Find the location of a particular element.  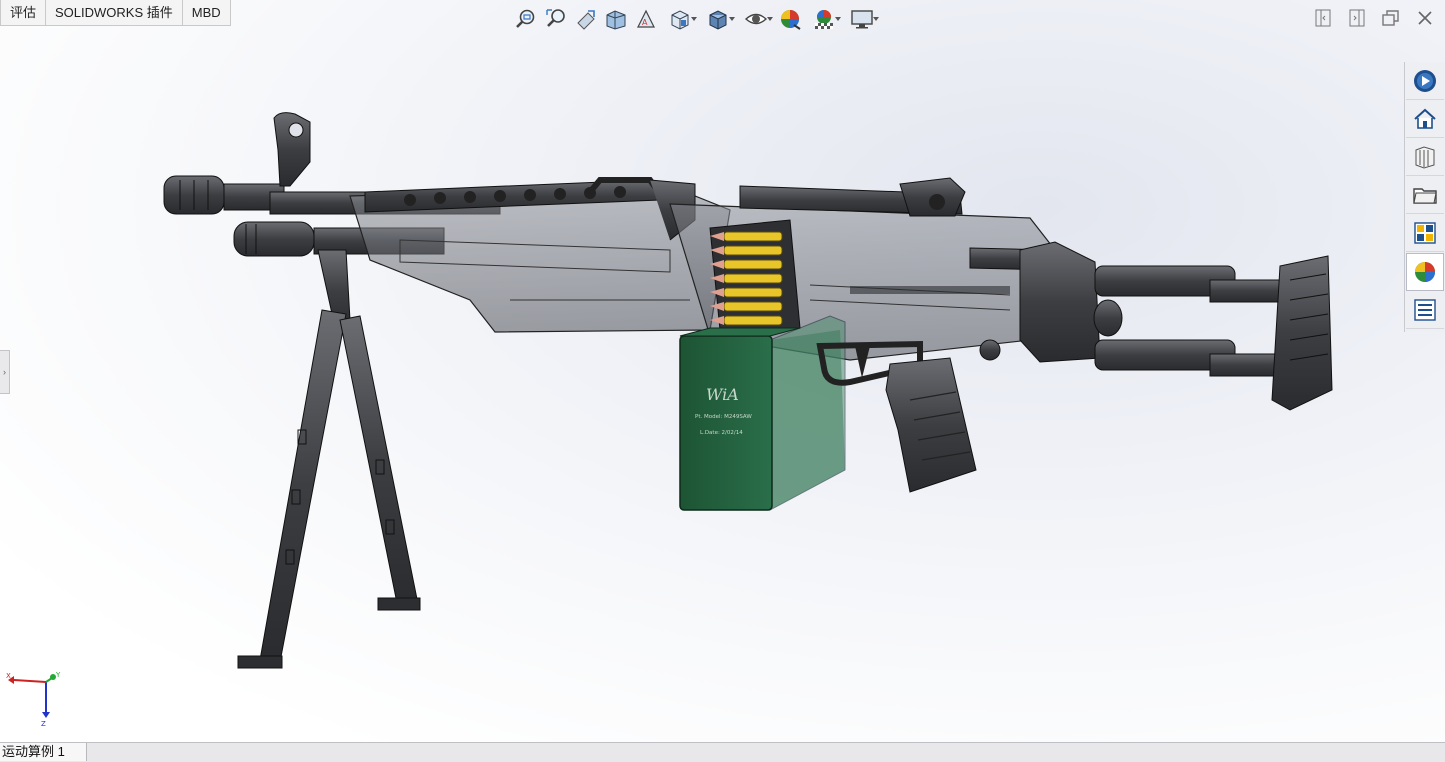

solidworks-resources-icon is located at coordinates (1425, 81).